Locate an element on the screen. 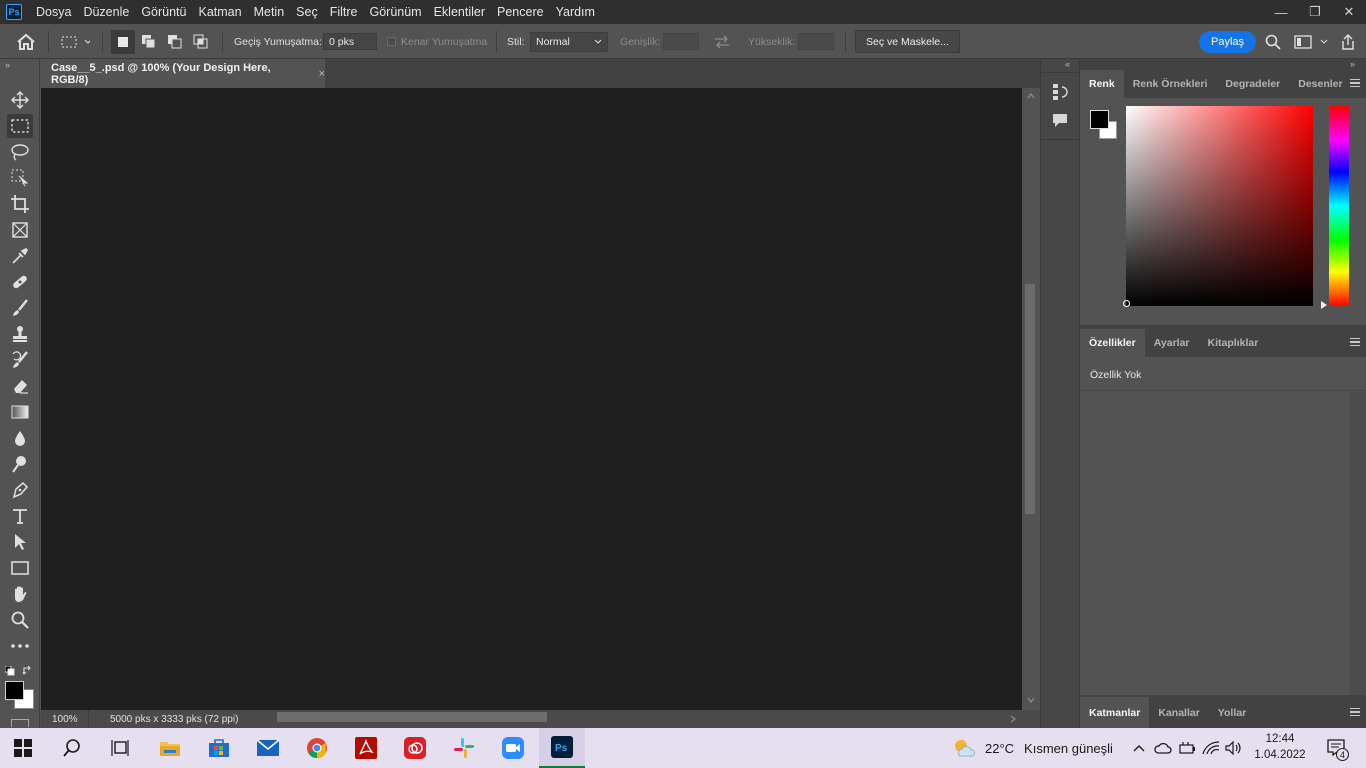 This screenshot has width=1366, height=768. scroll-right-icon is located at coordinates (1013, 719).